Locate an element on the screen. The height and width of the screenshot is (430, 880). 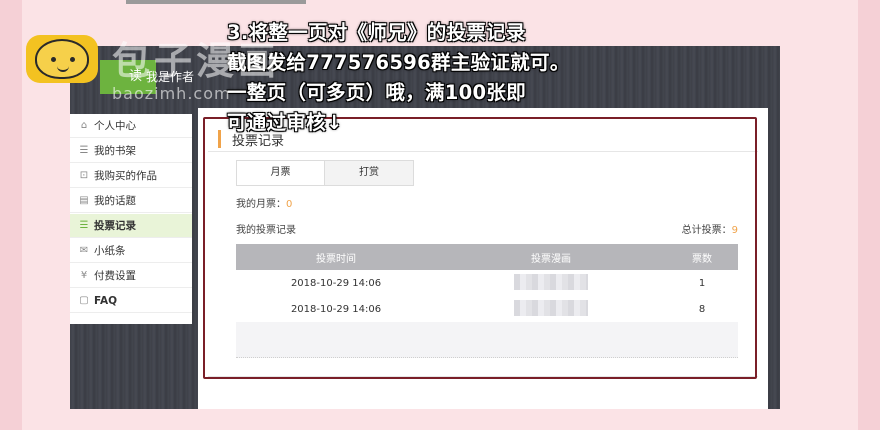
list-icon: ☰ is located at coordinates (84, 150).